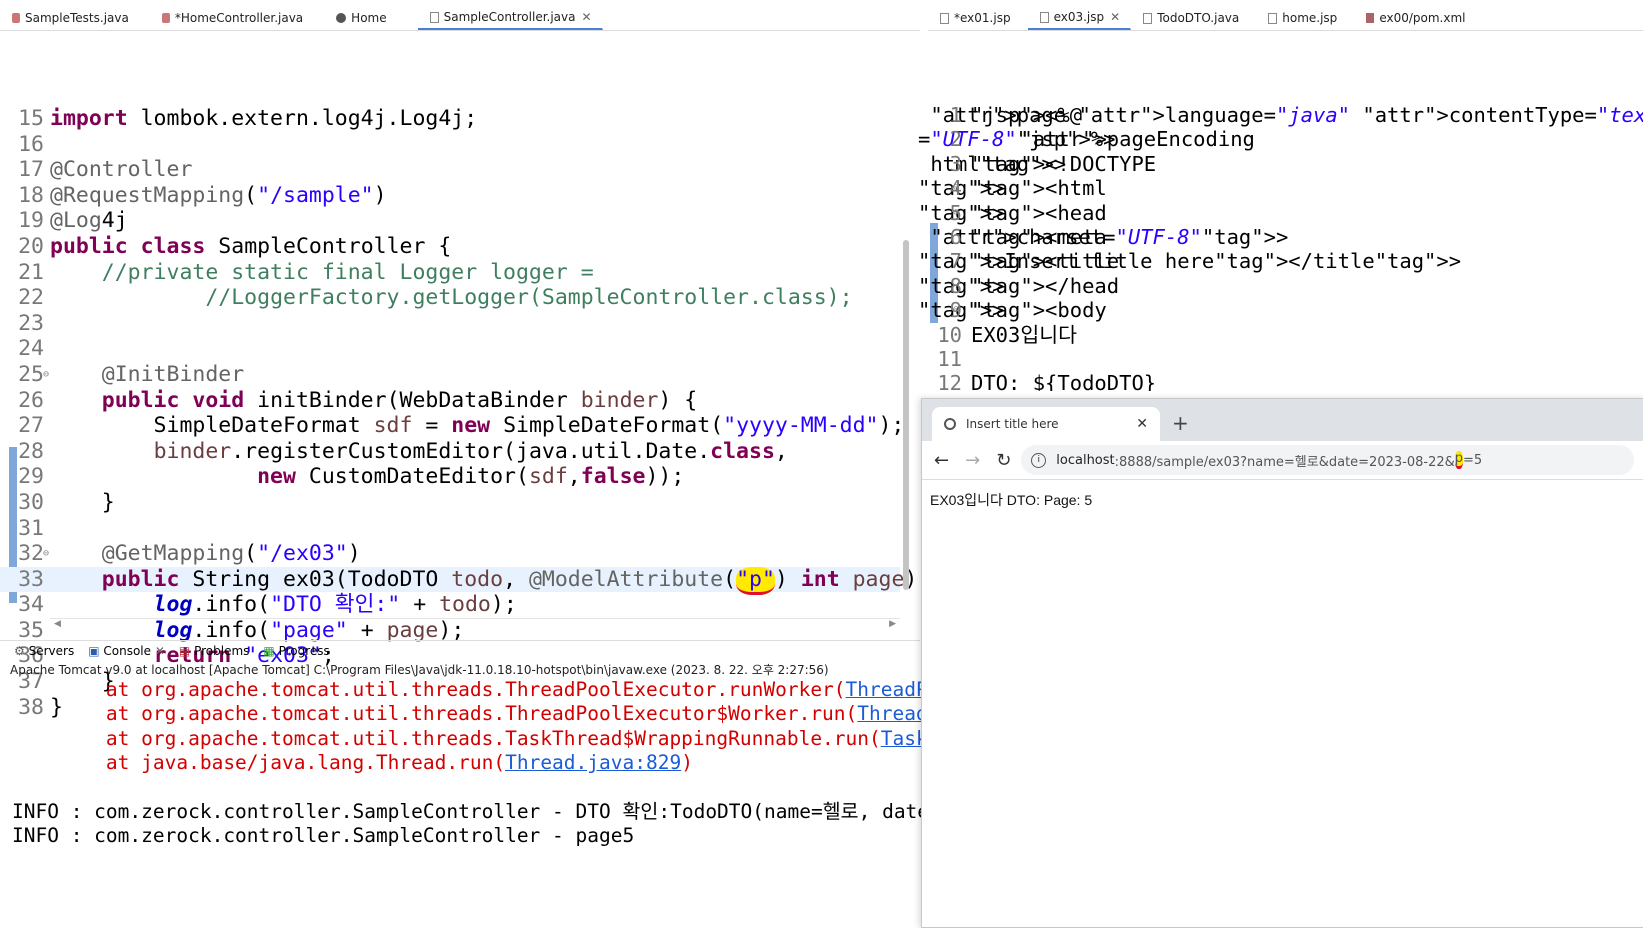 The image size is (1643, 928). Describe the element at coordinates (57, 624) in the screenshot. I see `scroll-left-icon: ◀` at that location.